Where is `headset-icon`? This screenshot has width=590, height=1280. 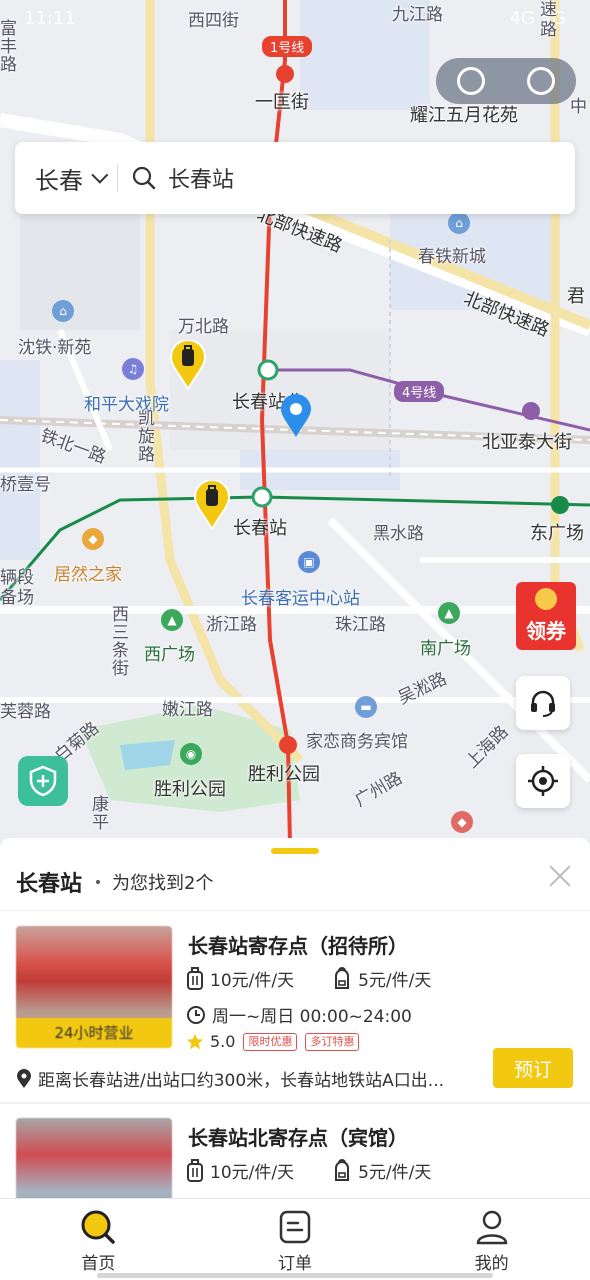
headset-icon is located at coordinates (543, 703).